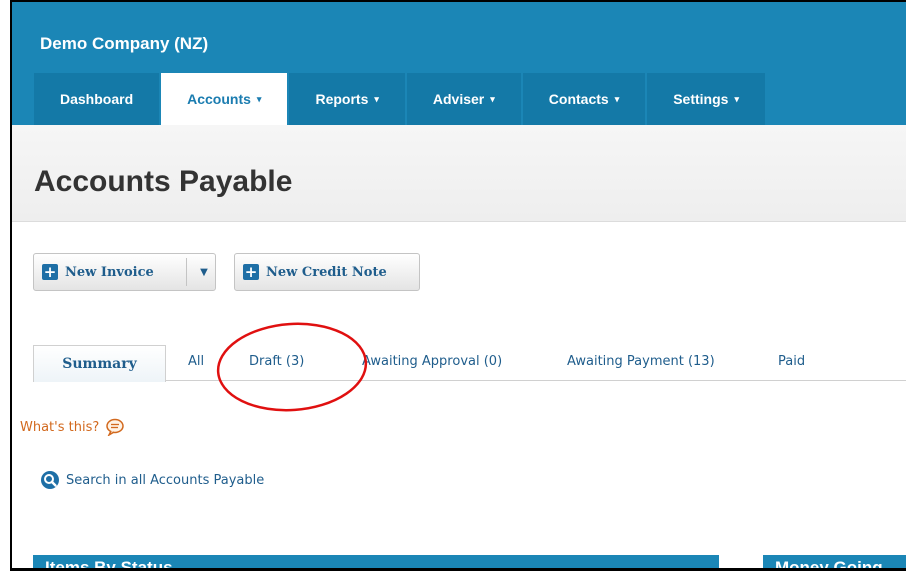 The width and height of the screenshot is (906, 571). Describe the element at coordinates (458, 99) in the screenshot. I see `nav-adviser-label: Adviser` at that location.